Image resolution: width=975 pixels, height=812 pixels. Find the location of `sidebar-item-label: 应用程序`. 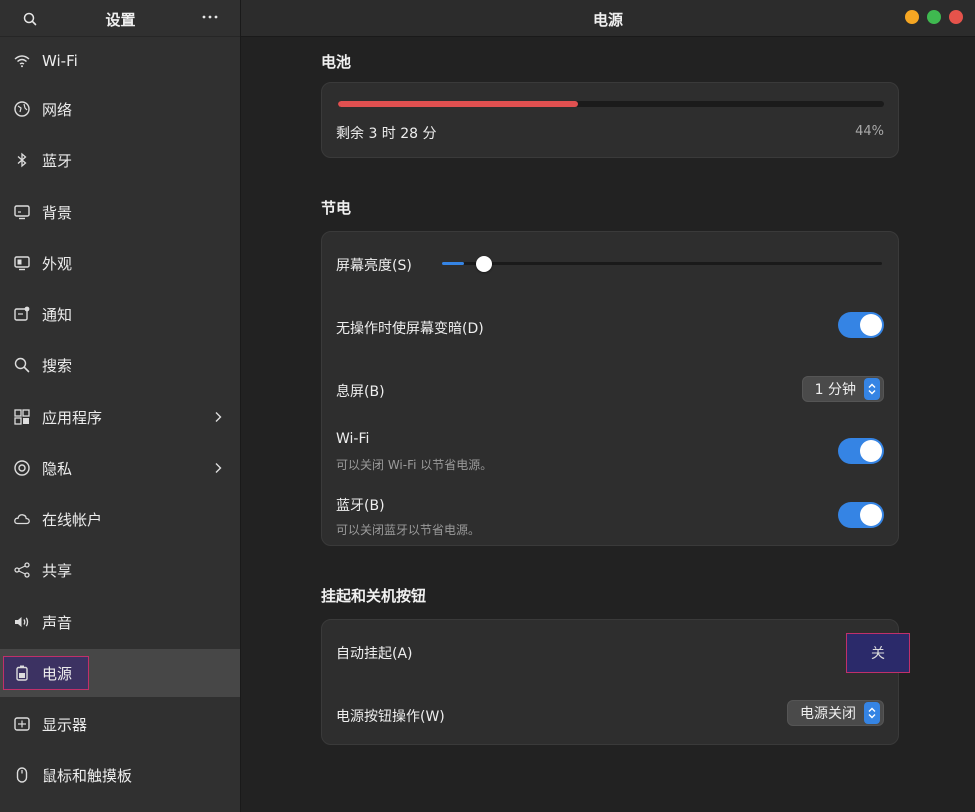

sidebar-item-label: 应用程序 is located at coordinates (72, 417).